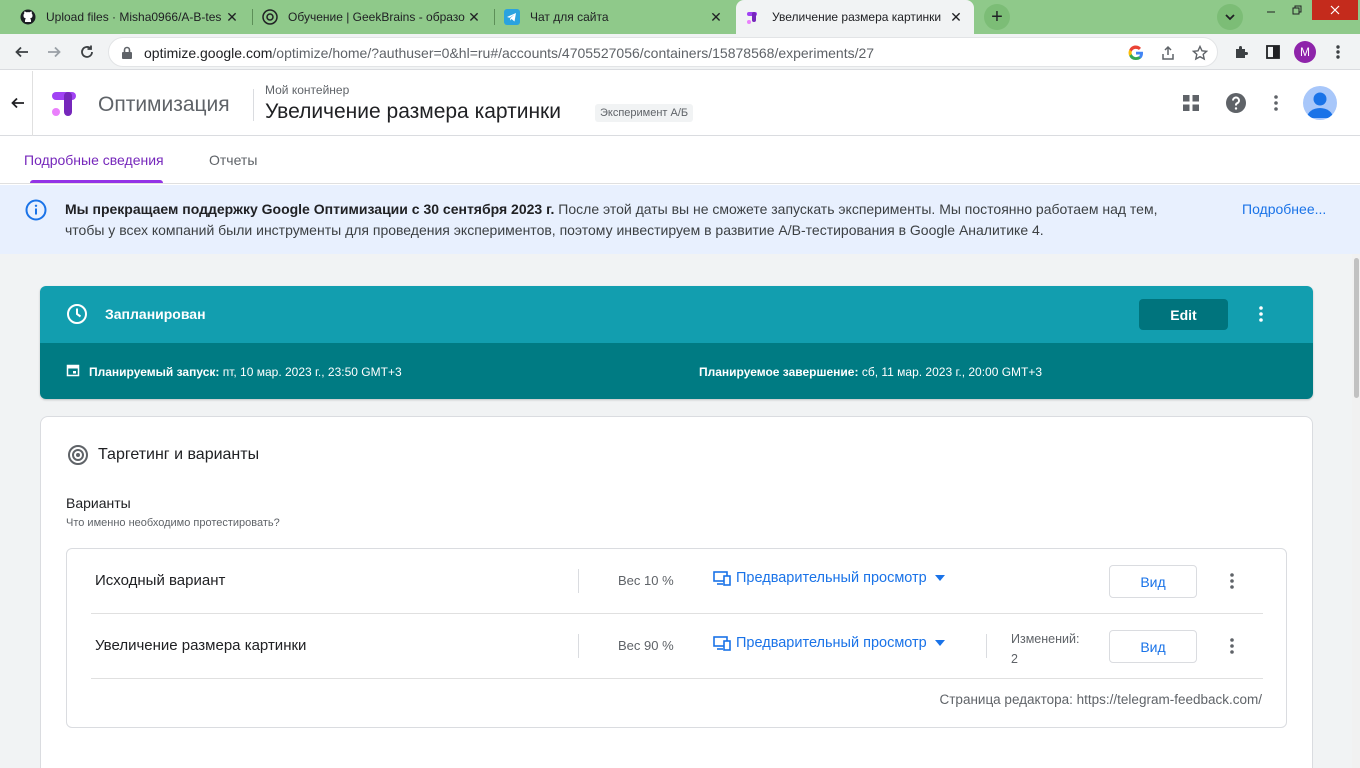 The width and height of the screenshot is (1360, 768). Describe the element at coordinates (1356, 328) in the screenshot. I see `scrollbar-thumb` at that location.